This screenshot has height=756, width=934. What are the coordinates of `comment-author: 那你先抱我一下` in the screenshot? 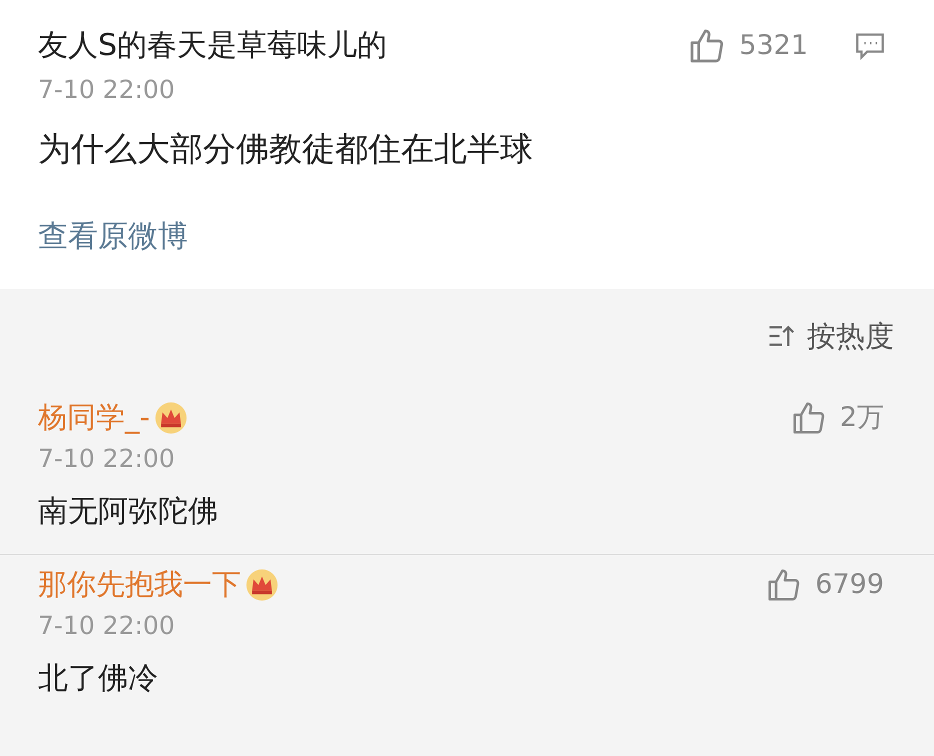 It's located at (139, 584).